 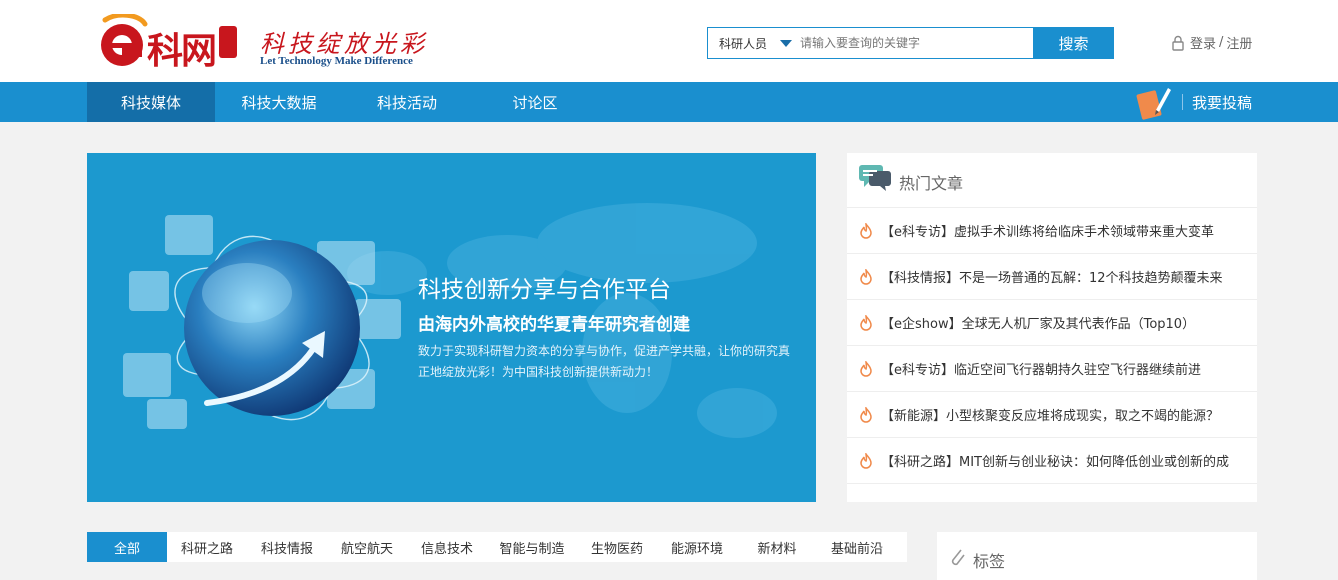 I want to click on hot-article-title: 【e科专访】虚拟手术训练将给临床手术领域带来重大变革, so click(x=1047, y=232).